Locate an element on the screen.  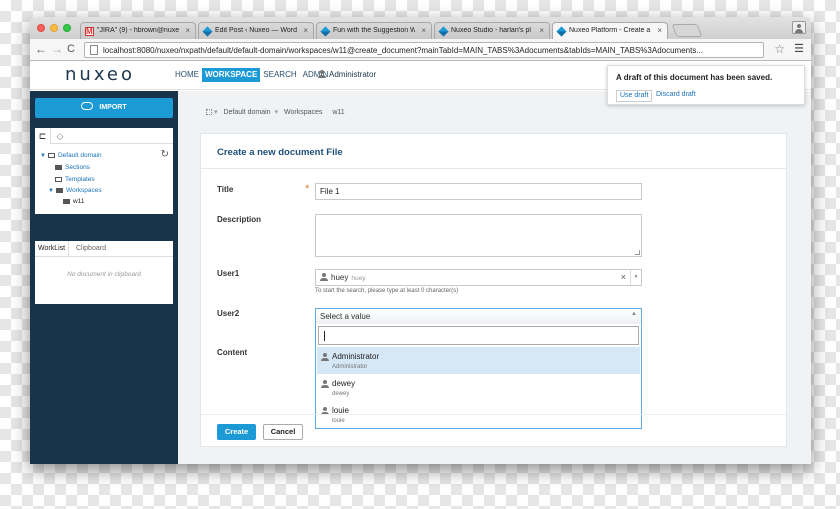
close-window-button is located at coordinates (41, 28).